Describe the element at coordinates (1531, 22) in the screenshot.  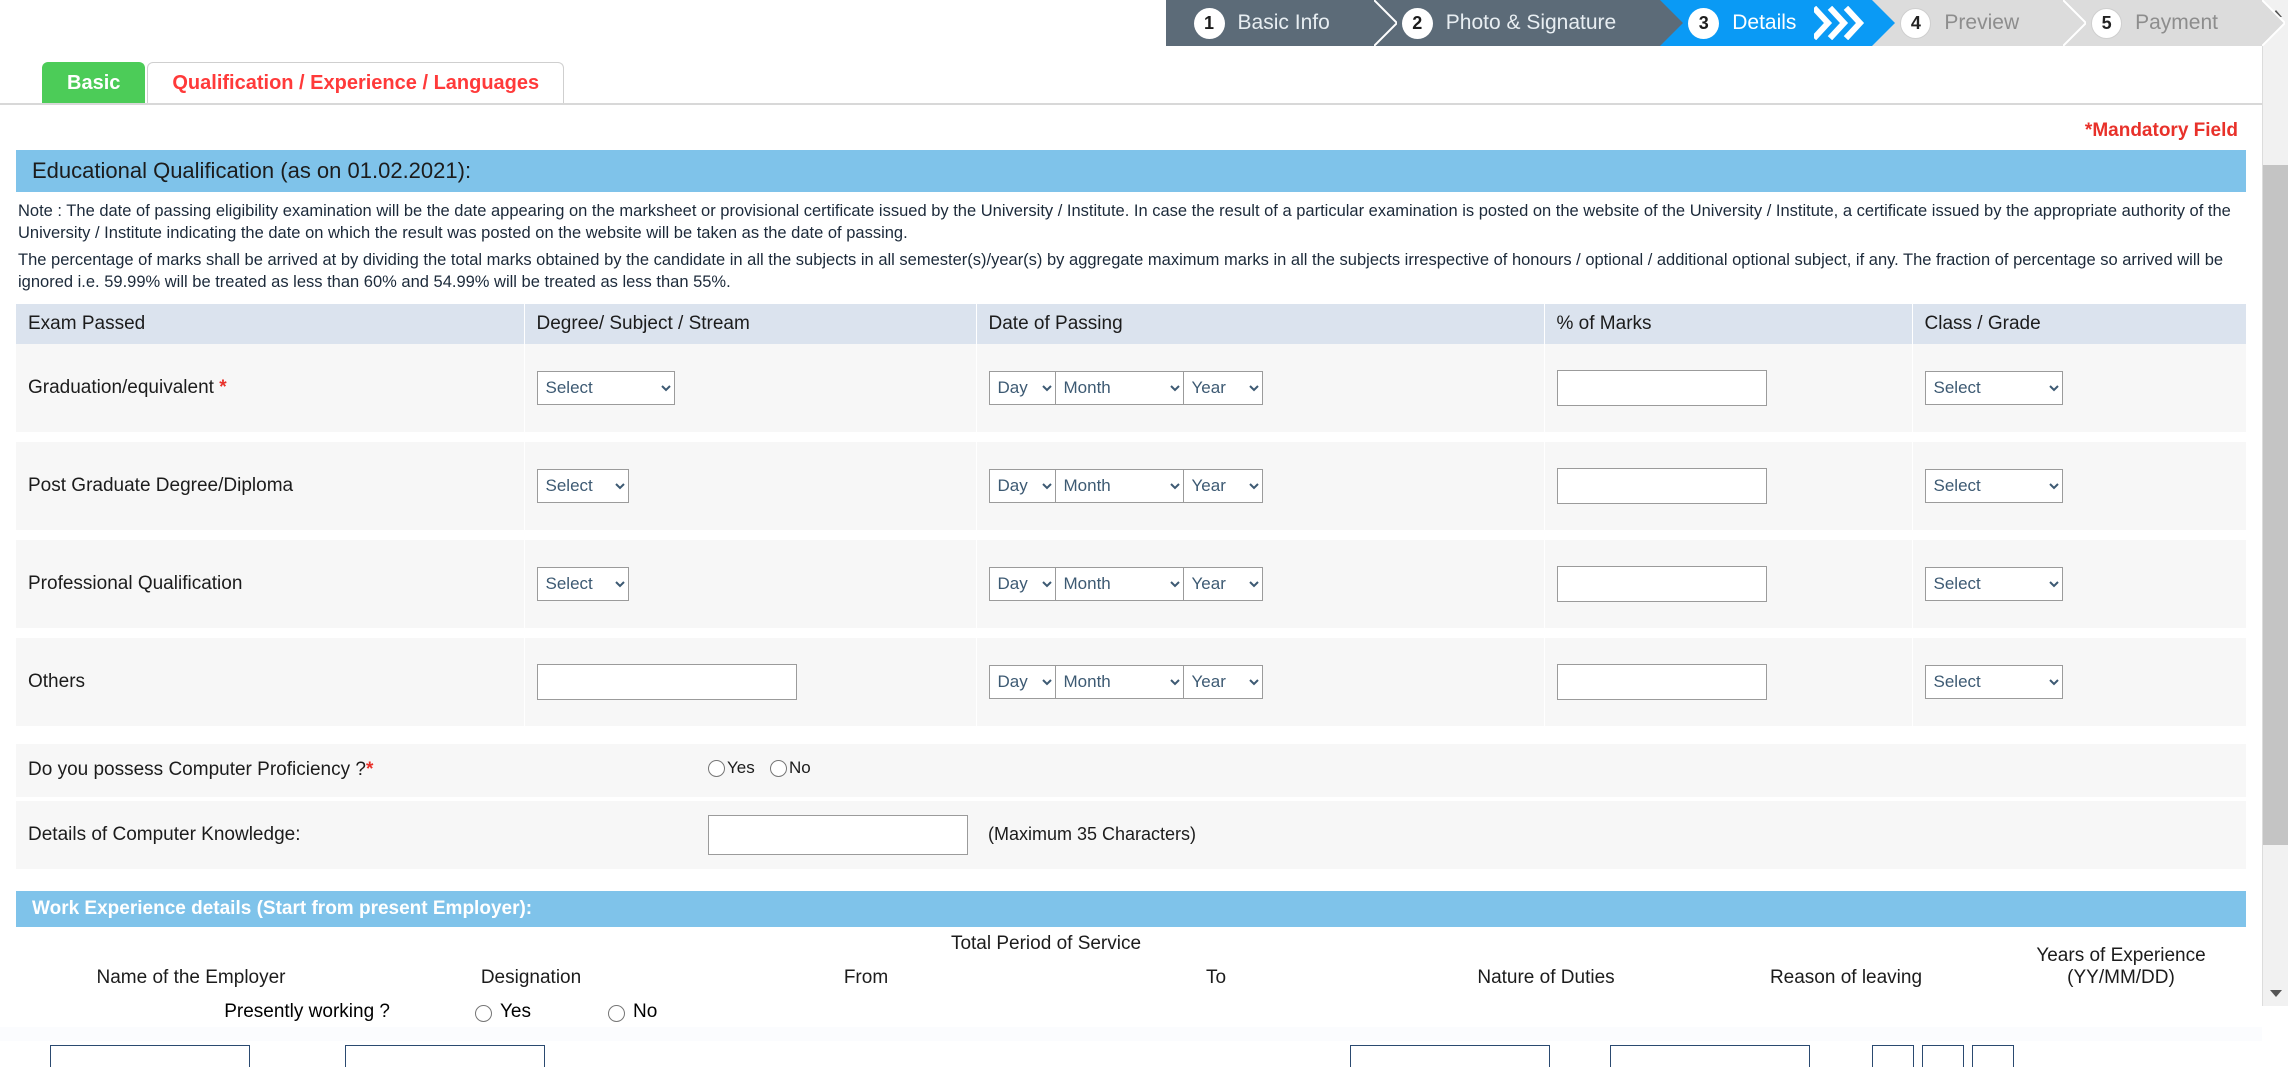
I see `wizard-step-2-label: Photo & Signature` at that location.